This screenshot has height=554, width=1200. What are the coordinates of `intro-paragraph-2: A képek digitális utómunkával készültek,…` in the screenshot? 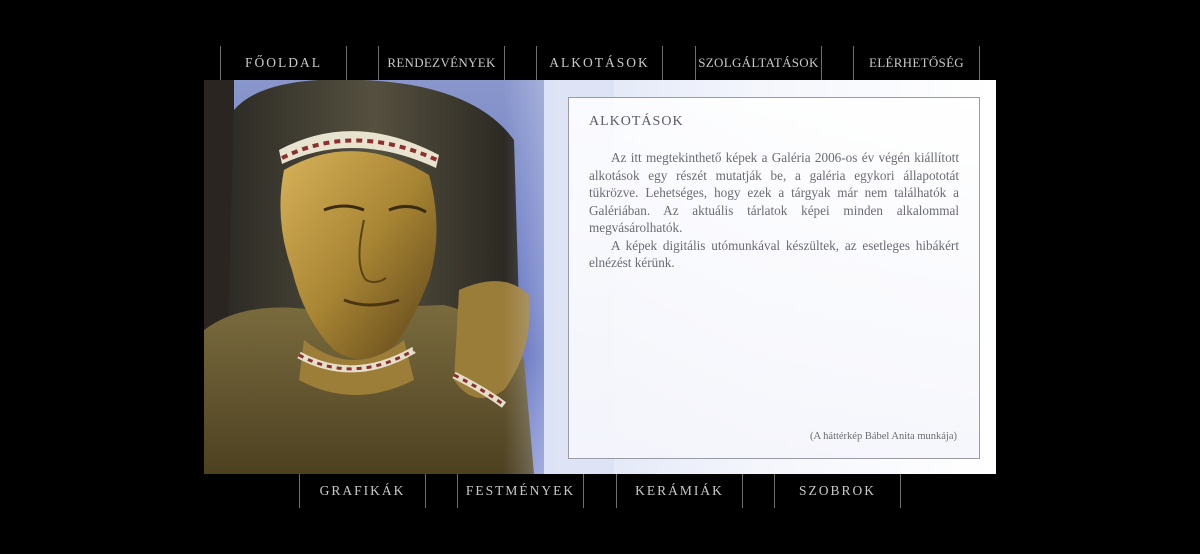 It's located at (774, 254).